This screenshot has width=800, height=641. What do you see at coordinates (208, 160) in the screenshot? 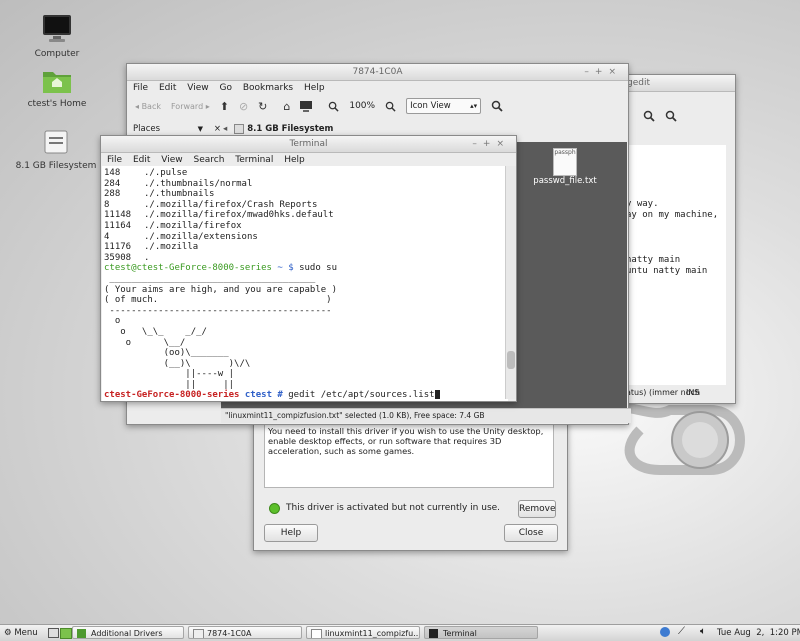
I see `menu-search: Search` at bounding box center [208, 160].